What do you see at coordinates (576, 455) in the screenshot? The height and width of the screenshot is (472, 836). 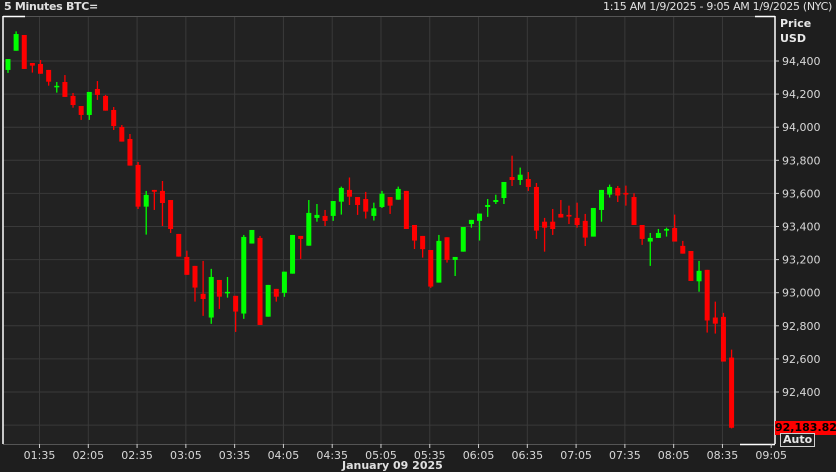 I see `x-tick-label: 07:05` at bounding box center [576, 455].